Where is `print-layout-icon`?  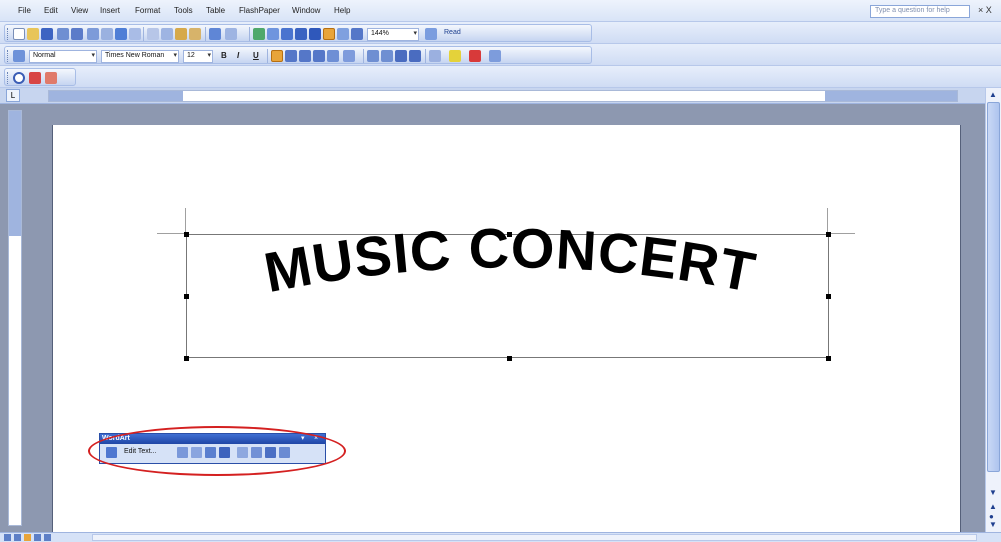
print-layout-icon is located at coordinates (27, 537).